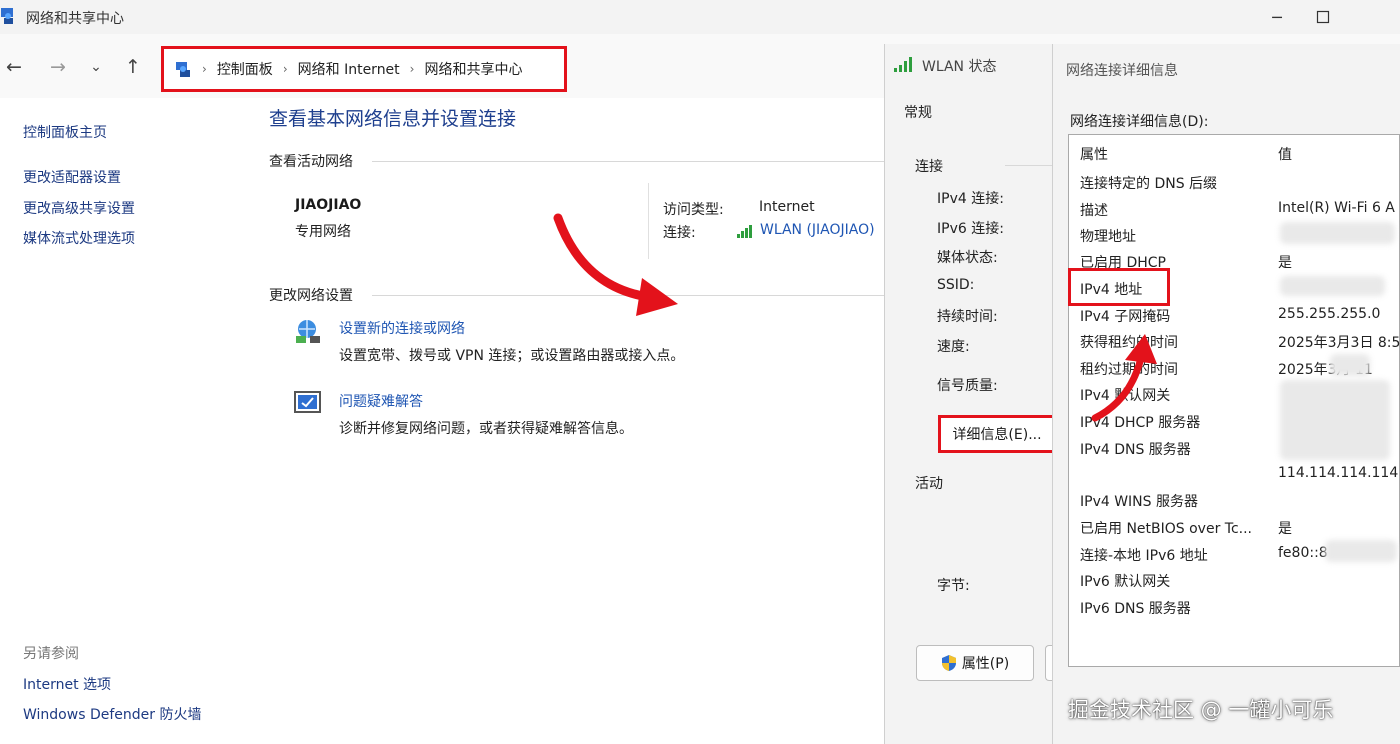  What do you see at coordinates (959, 67) in the screenshot?
I see `wlan-dialog-title: WLAN 状态` at bounding box center [959, 67].